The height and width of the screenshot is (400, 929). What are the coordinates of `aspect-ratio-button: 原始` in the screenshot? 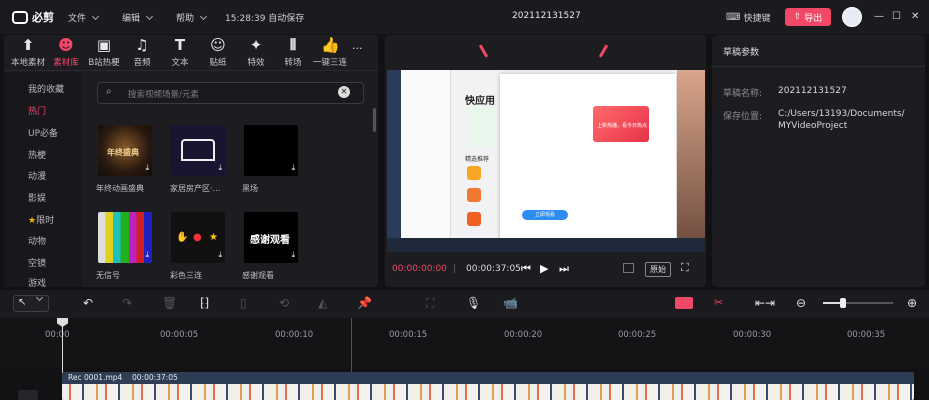 It's located at (658, 269).